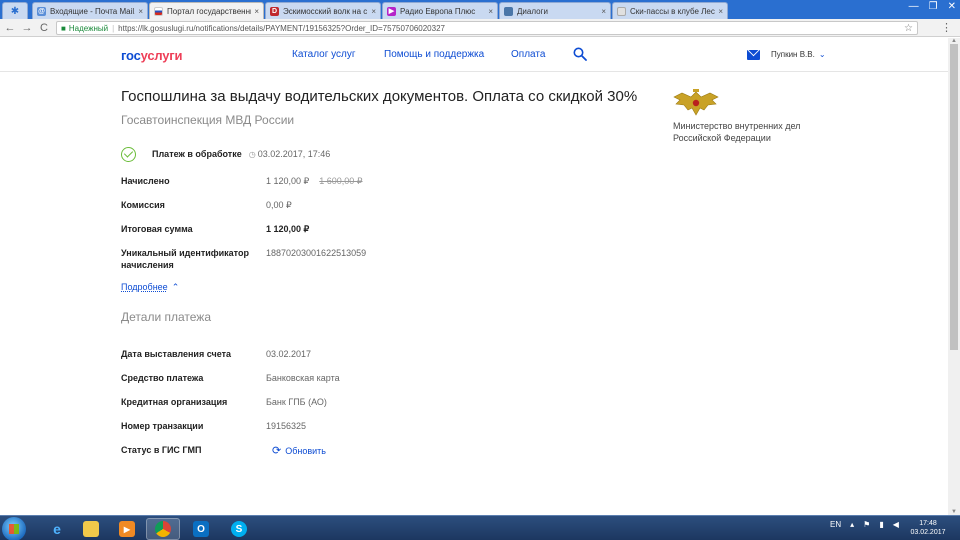  I want to click on tab-title: Ски-пассы в клубе Лес, so click(672, 11).